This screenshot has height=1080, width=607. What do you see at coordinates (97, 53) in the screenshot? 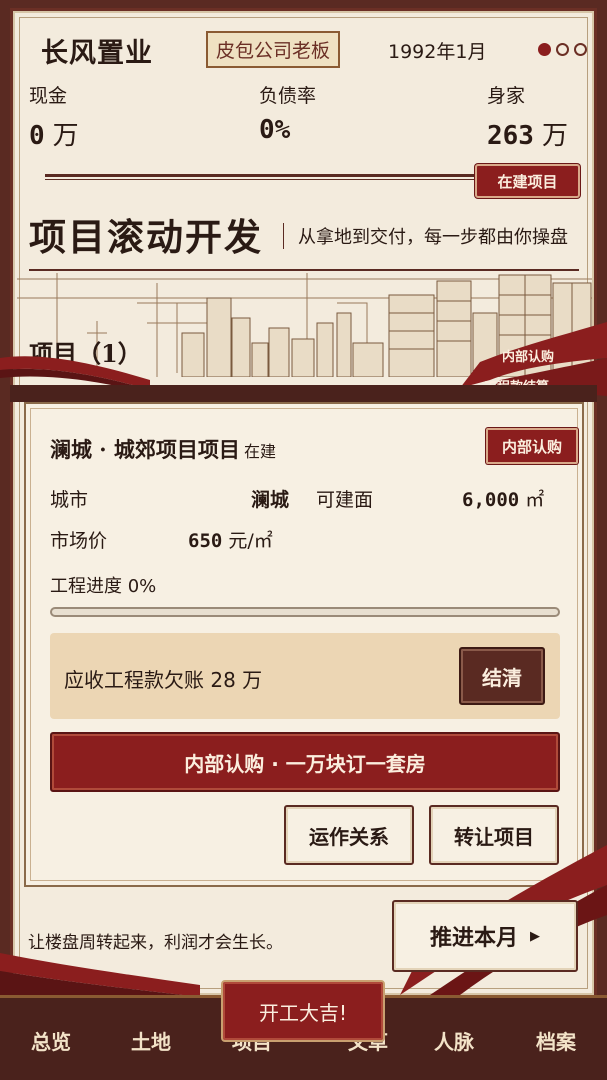
I see `company-name: 长风置业` at bounding box center [97, 53].